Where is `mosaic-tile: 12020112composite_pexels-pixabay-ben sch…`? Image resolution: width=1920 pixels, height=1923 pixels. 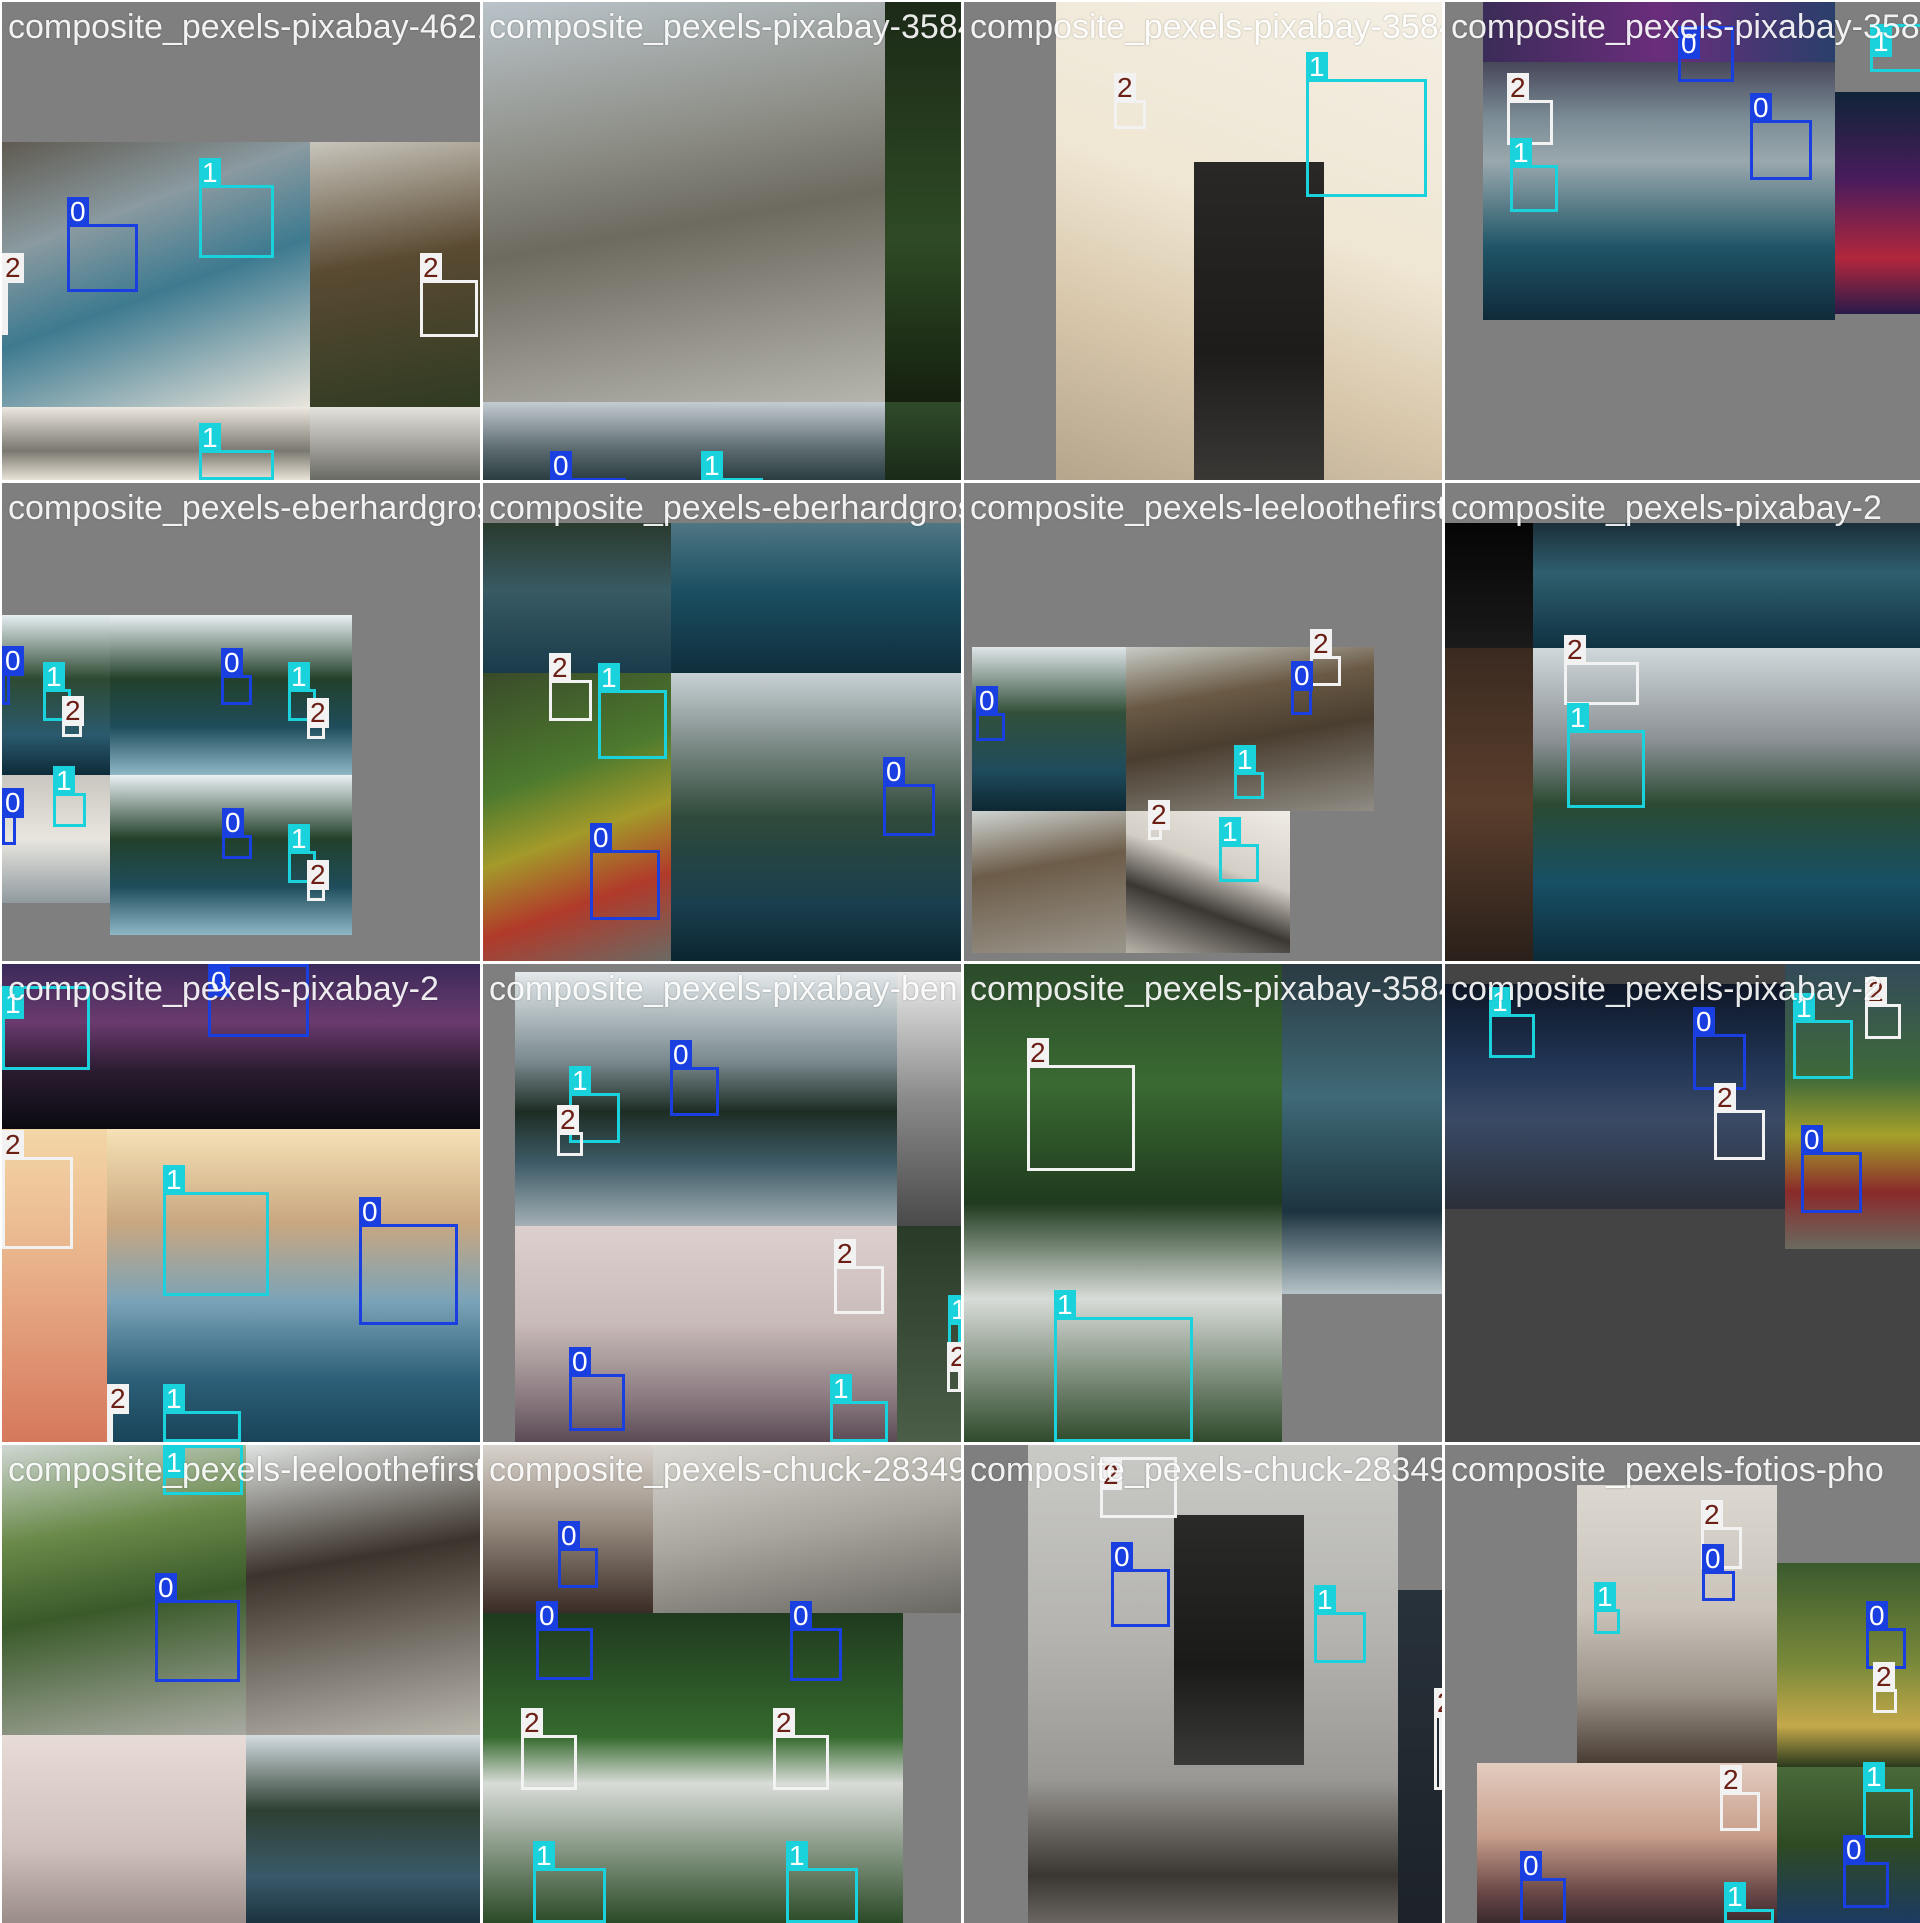
mosaic-tile: 12020112composite_pexels-pixabay-ben sch… is located at coordinates (722, 1203).